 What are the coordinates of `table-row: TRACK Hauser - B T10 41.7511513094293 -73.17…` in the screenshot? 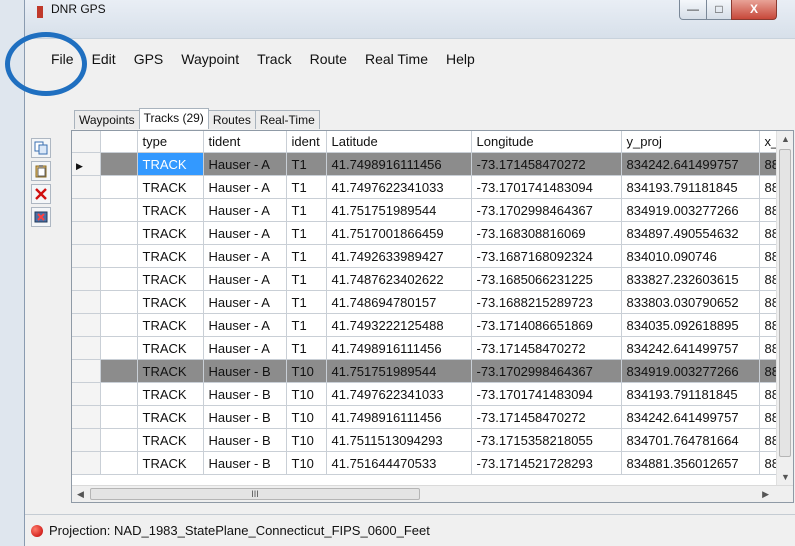 It's located at (432, 440).